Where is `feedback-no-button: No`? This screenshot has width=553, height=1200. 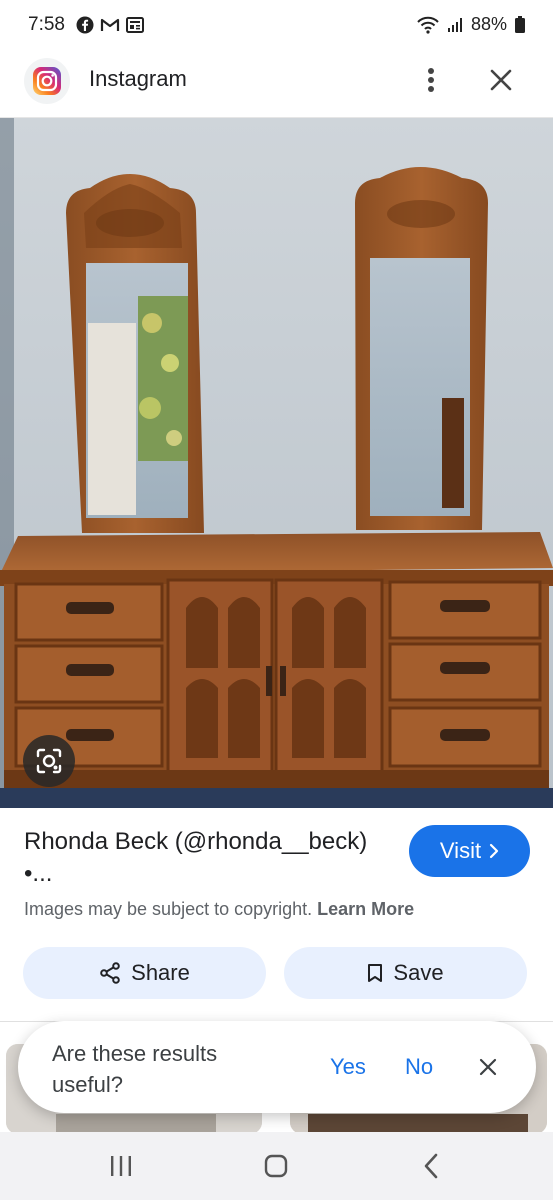 feedback-no-button: No is located at coordinates (419, 1067).